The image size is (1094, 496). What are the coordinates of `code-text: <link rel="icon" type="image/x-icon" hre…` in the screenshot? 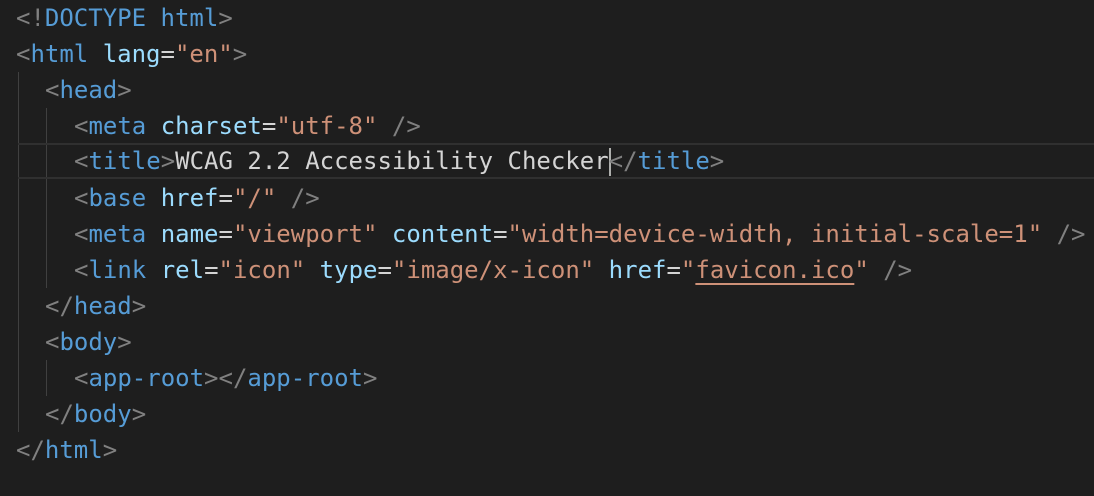 It's located at (493, 270).